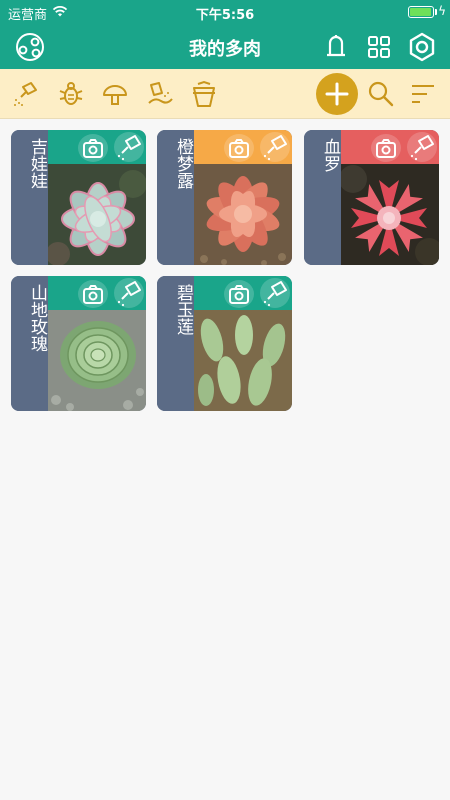 The image size is (450, 800). I want to click on nav-bar: 我的多肉, so click(225, 46).